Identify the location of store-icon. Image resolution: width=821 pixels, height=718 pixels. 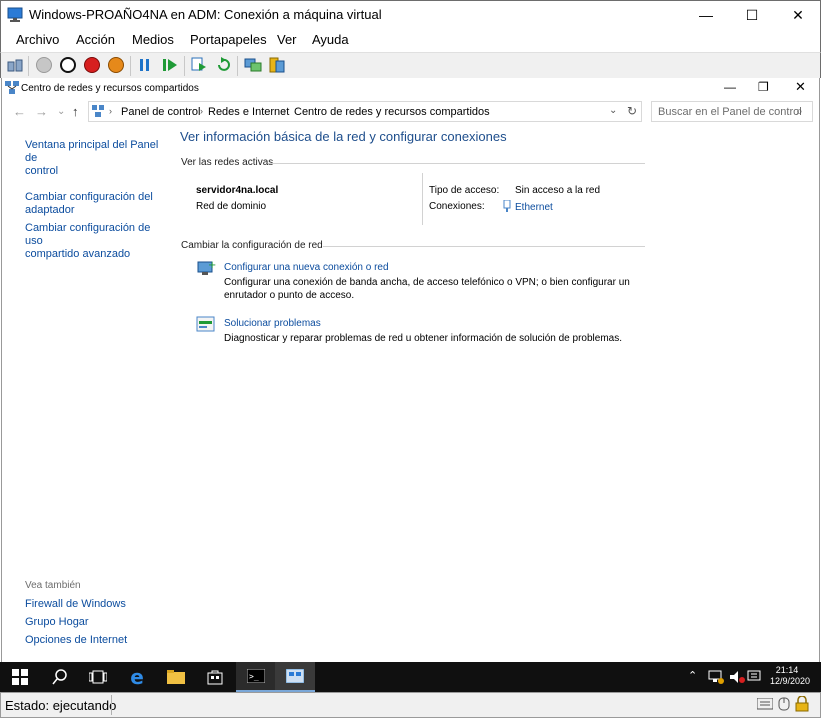
(215, 677).